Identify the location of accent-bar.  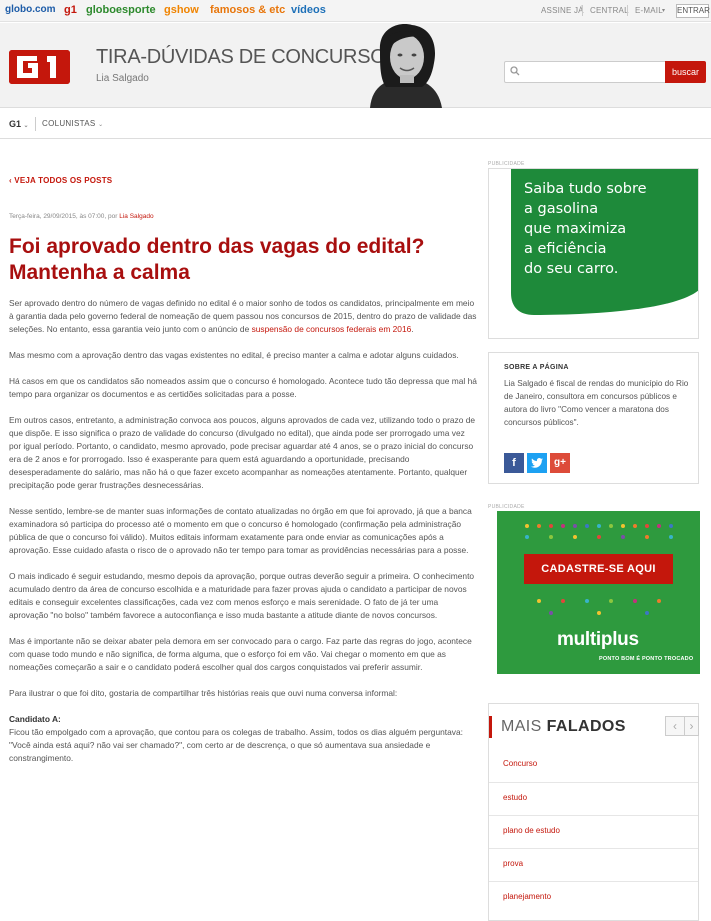
(490, 727).